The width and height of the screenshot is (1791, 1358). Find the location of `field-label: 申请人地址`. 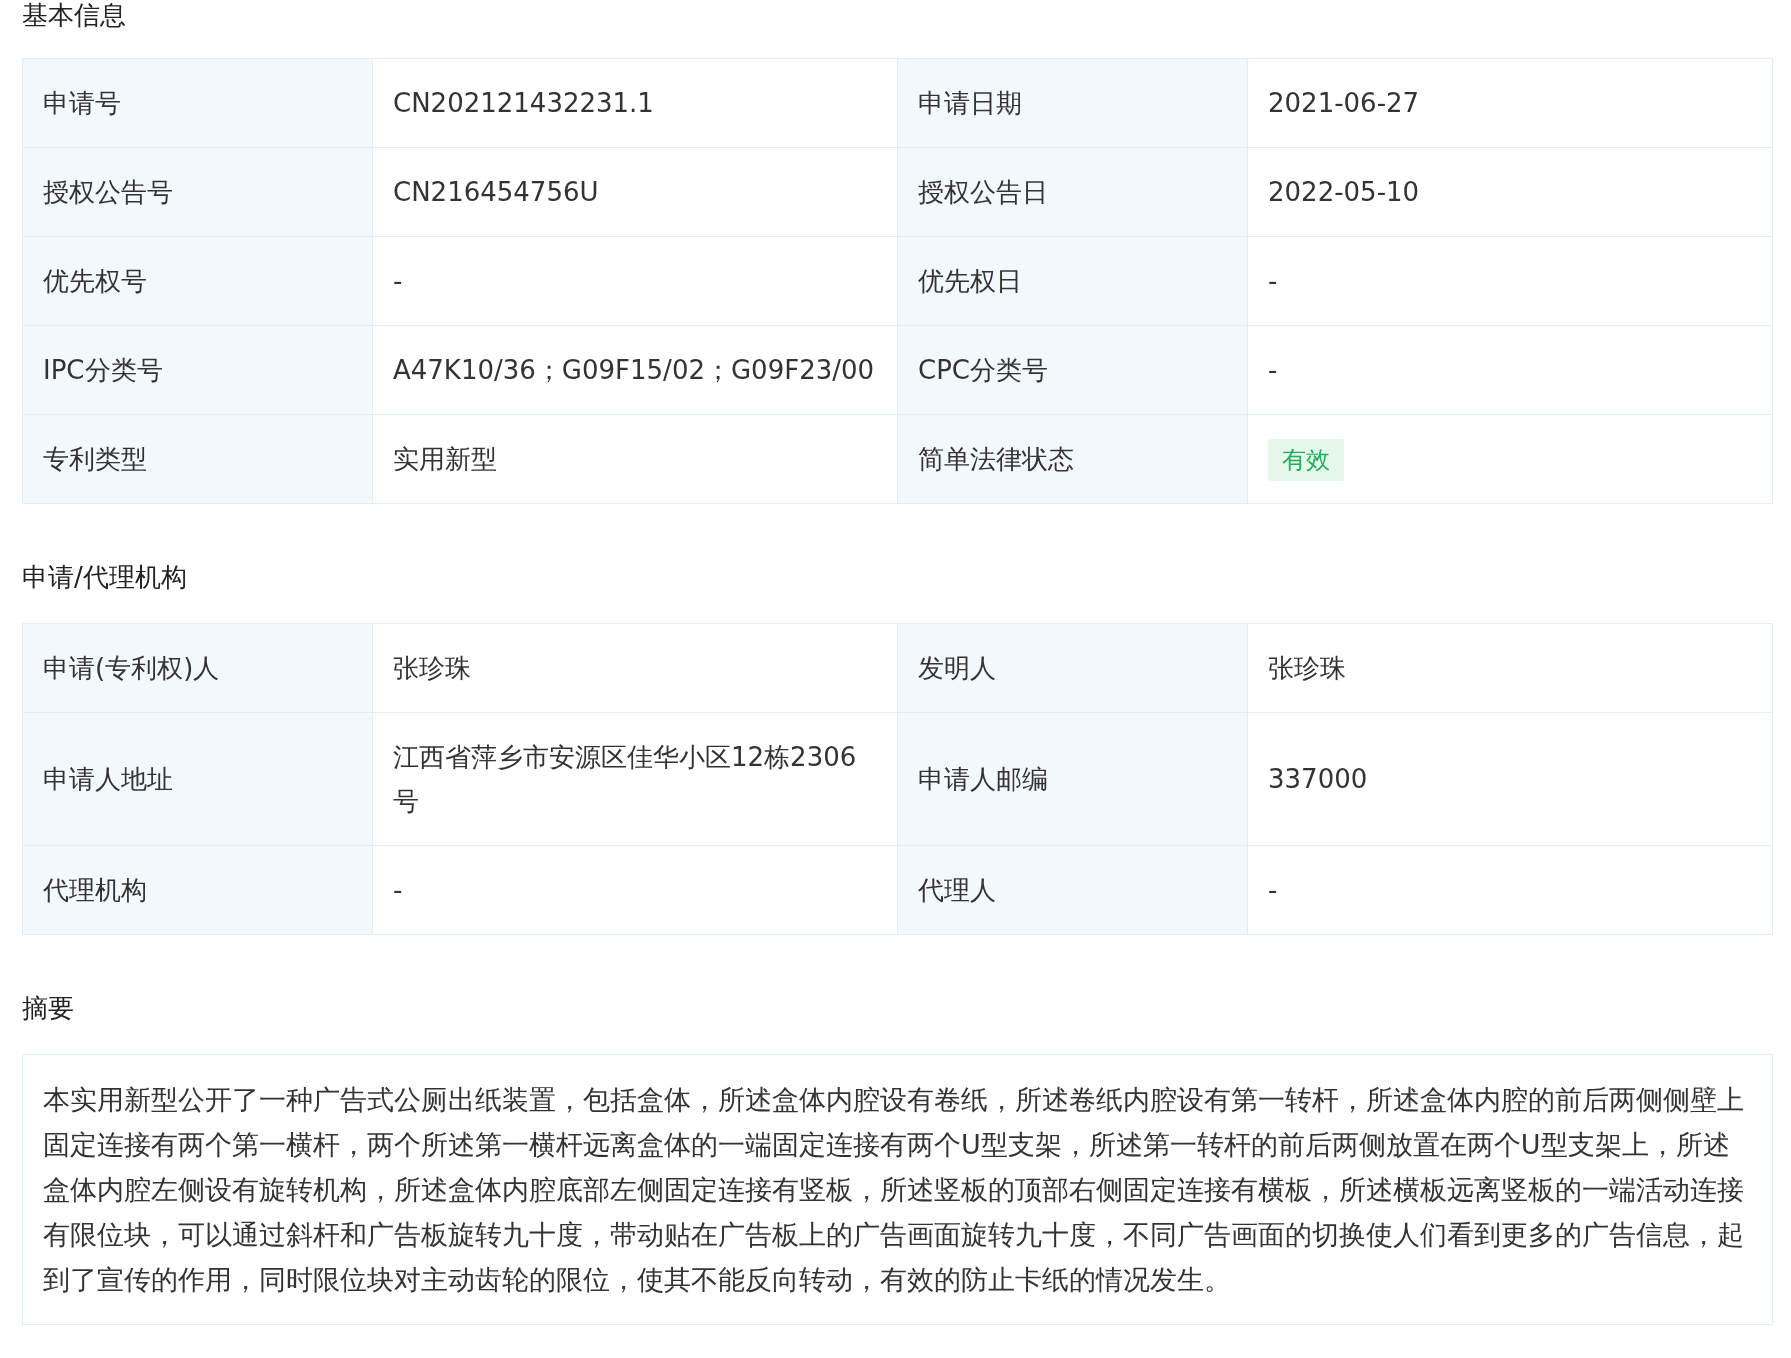

field-label: 申请人地址 is located at coordinates (197, 779).